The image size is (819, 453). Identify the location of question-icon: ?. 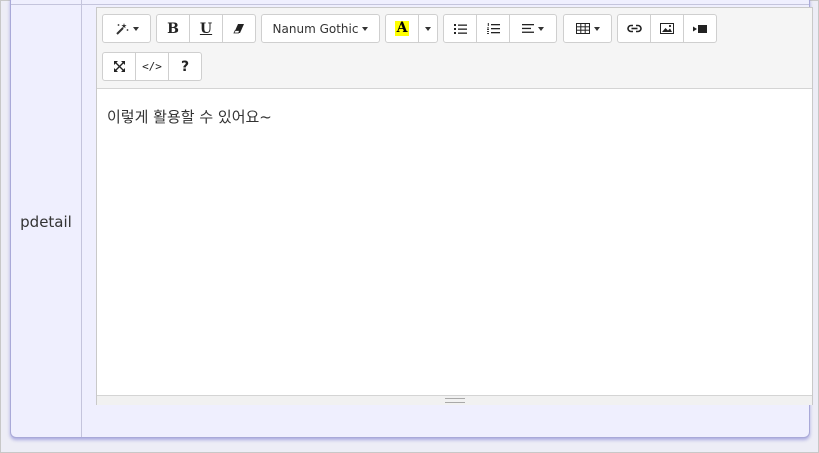
(185, 66).